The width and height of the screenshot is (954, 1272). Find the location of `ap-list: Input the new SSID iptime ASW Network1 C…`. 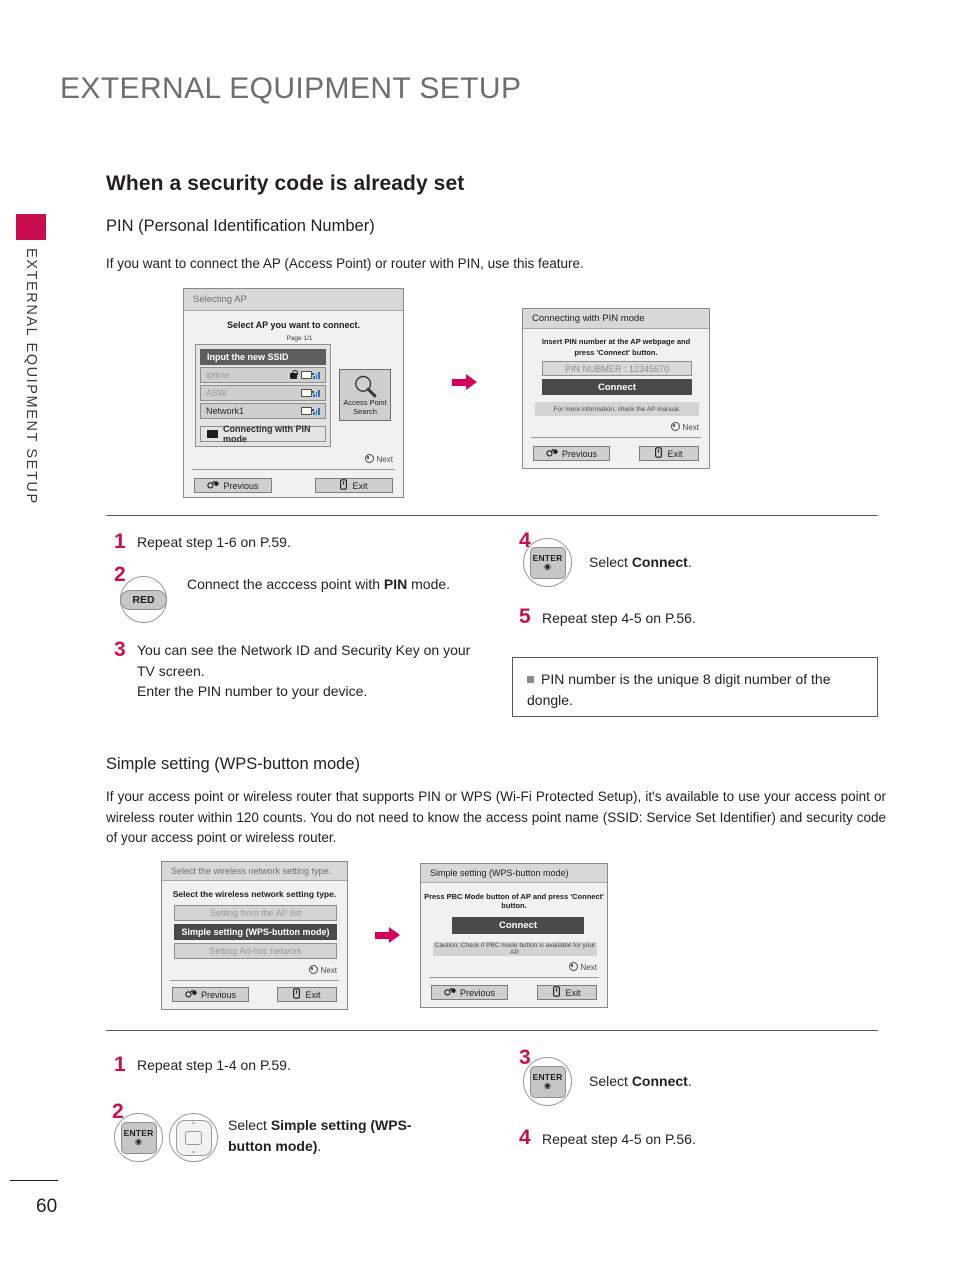

ap-list: Input the new SSID iptime ASW Network1 C… is located at coordinates (263, 395).